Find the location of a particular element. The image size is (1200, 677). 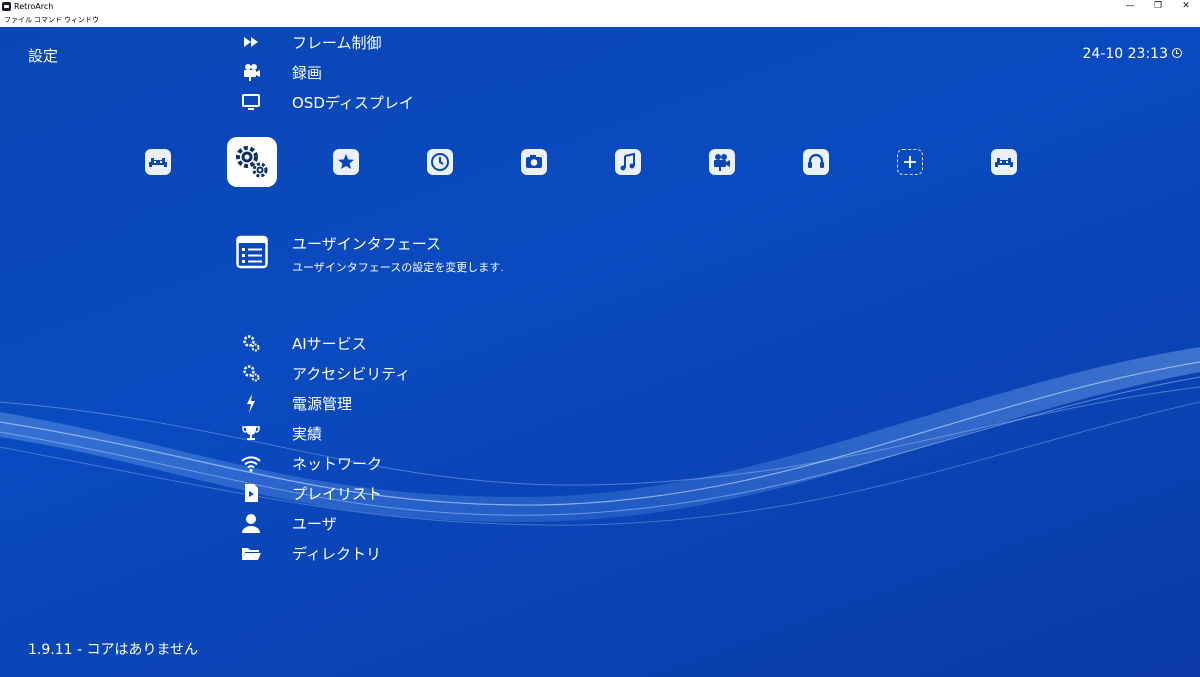

monitor-icon is located at coordinates (251, 102).